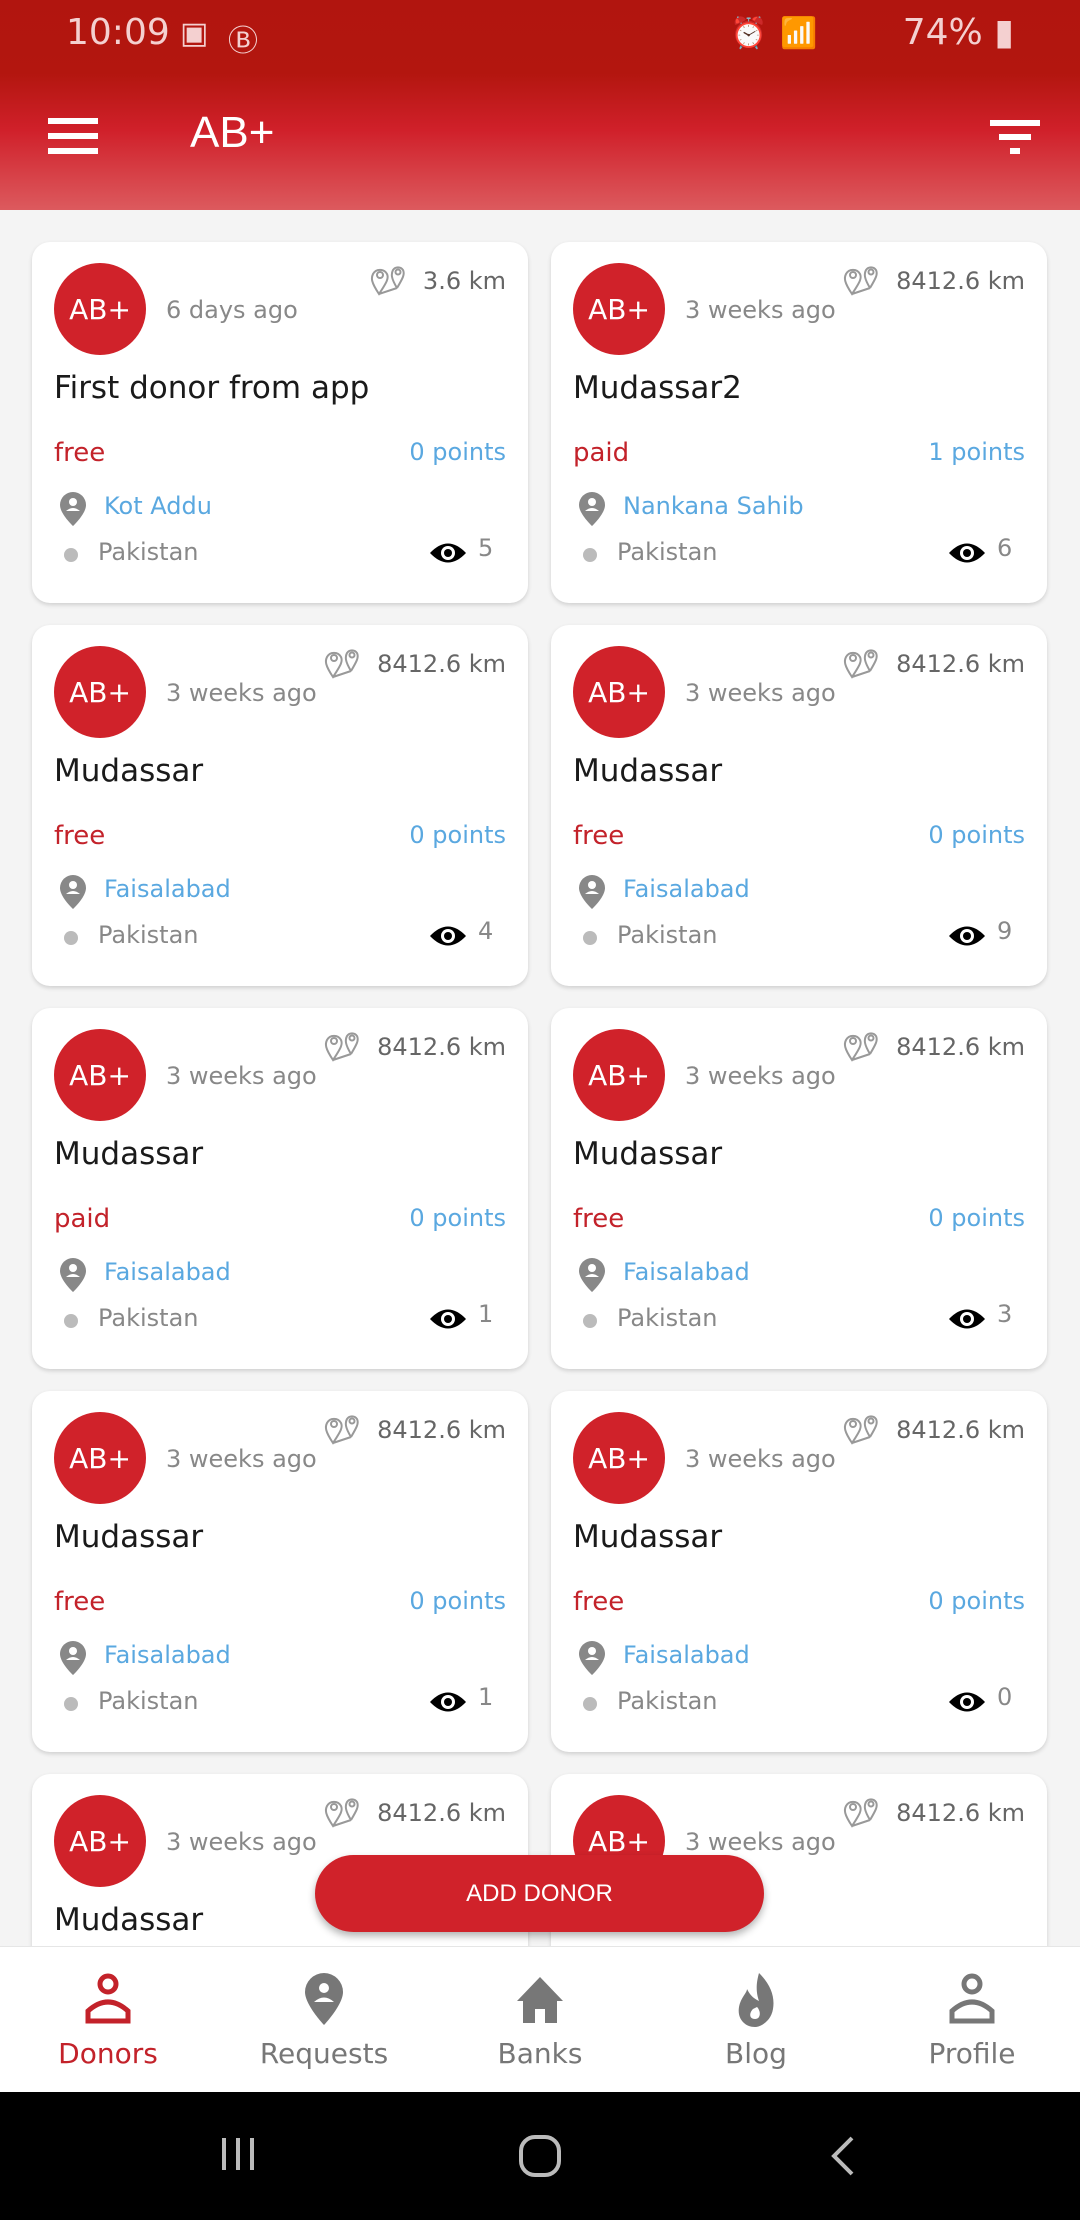 The width and height of the screenshot is (1080, 2220). I want to click on view-count: 9, so click(1005, 931).